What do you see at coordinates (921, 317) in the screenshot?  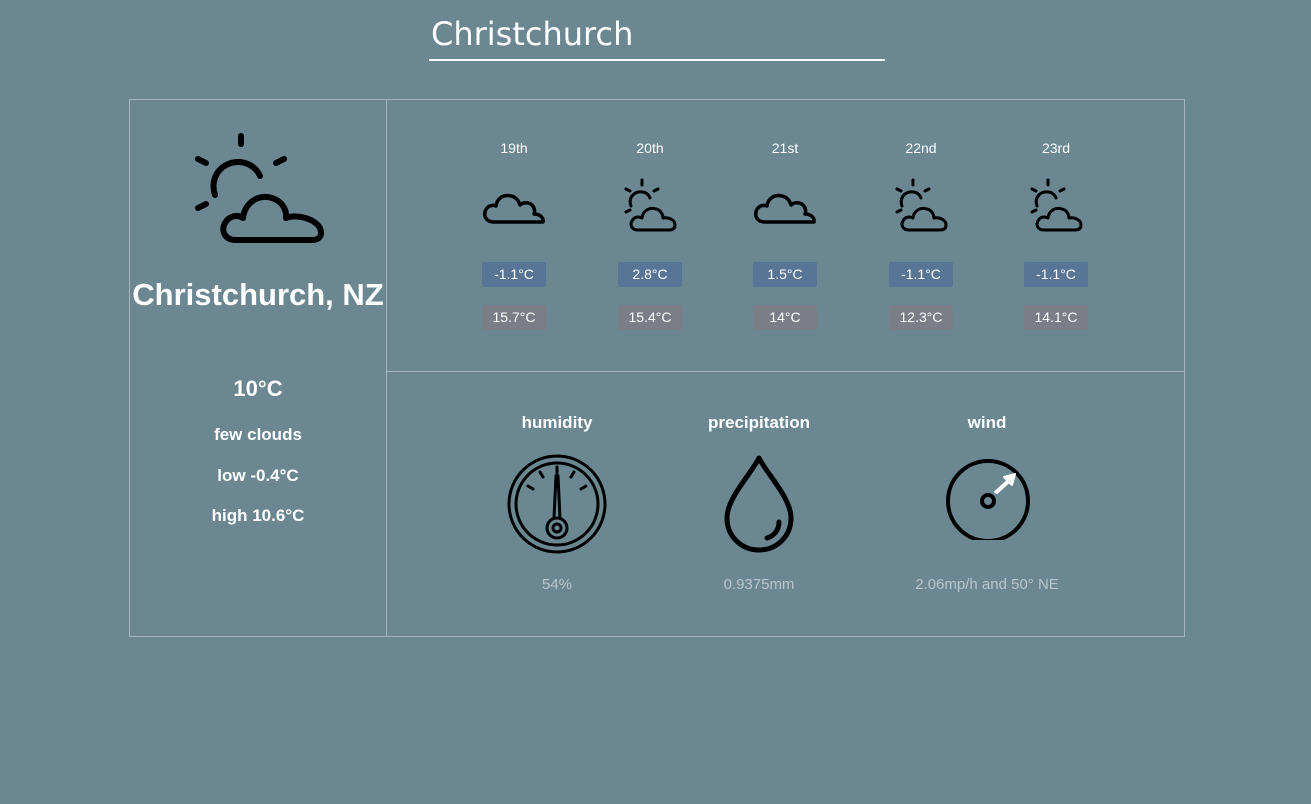 I see `forecast-high-badge: 12.3°C` at bounding box center [921, 317].